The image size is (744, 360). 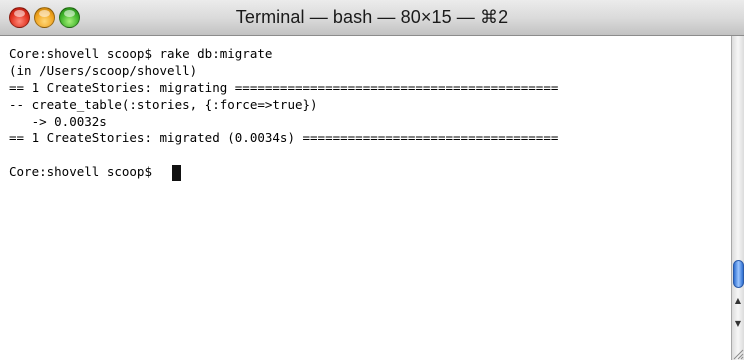 What do you see at coordinates (738, 324) in the screenshot?
I see `scroll-down-arrow-icon: ▼` at bounding box center [738, 324].